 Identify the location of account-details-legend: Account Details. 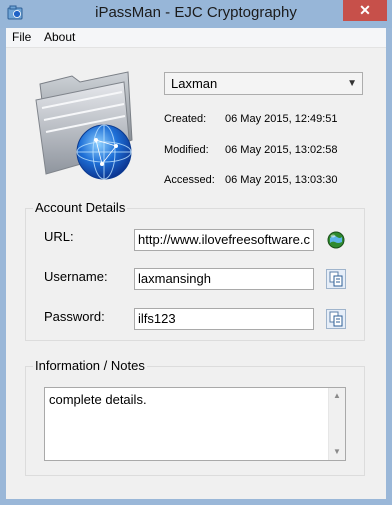
(80, 207).